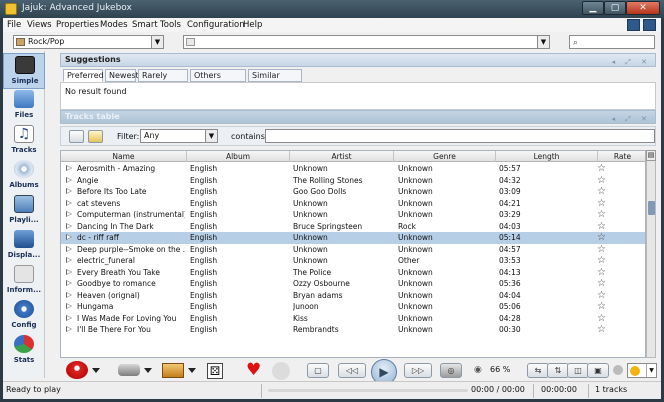 The image size is (664, 402). Describe the element at coordinates (281, 371) in the screenshot. I see `ban-icon` at that location.